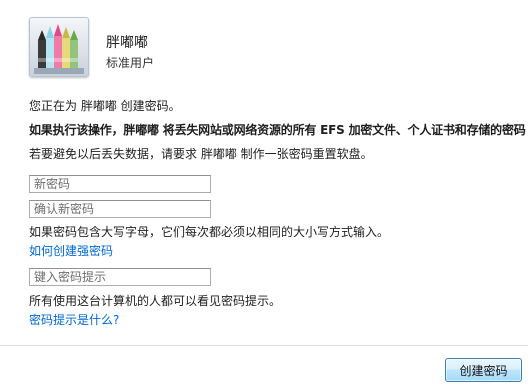 This screenshot has width=528, height=387. What do you see at coordinates (130, 63) in the screenshot?
I see `user-account-type: 标准用户` at bounding box center [130, 63].